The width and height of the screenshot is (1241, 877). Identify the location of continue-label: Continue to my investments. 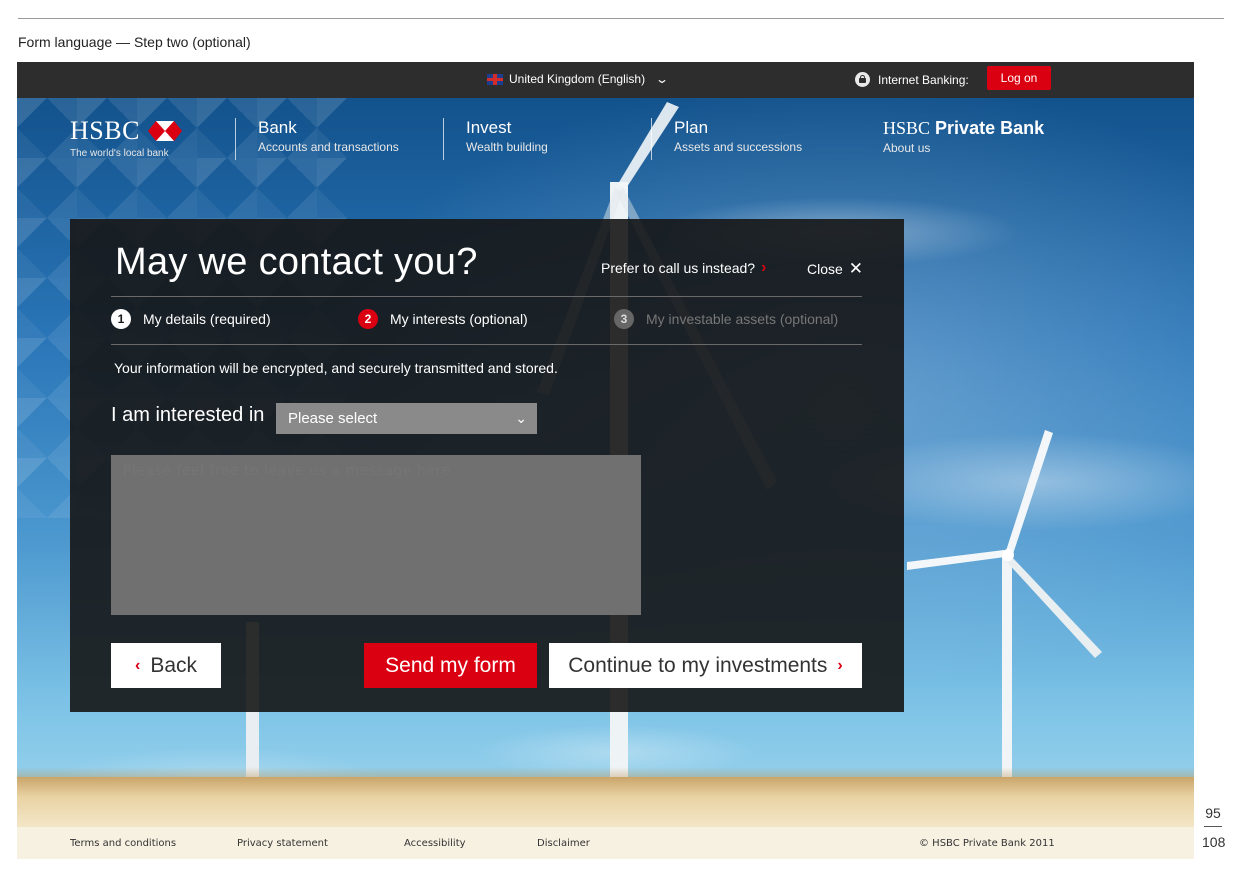
(698, 665).